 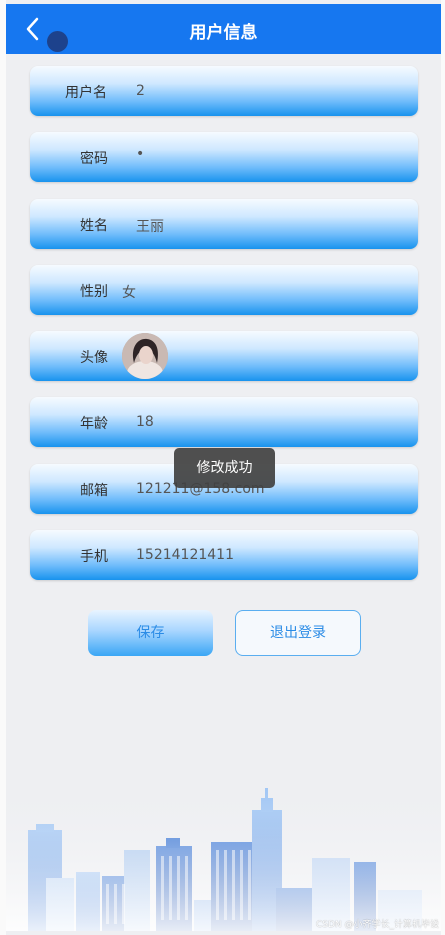 What do you see at coordinates (150, 227) in the screenshot?
I see `field-value: 王丽` at bounding box center [150, 227].